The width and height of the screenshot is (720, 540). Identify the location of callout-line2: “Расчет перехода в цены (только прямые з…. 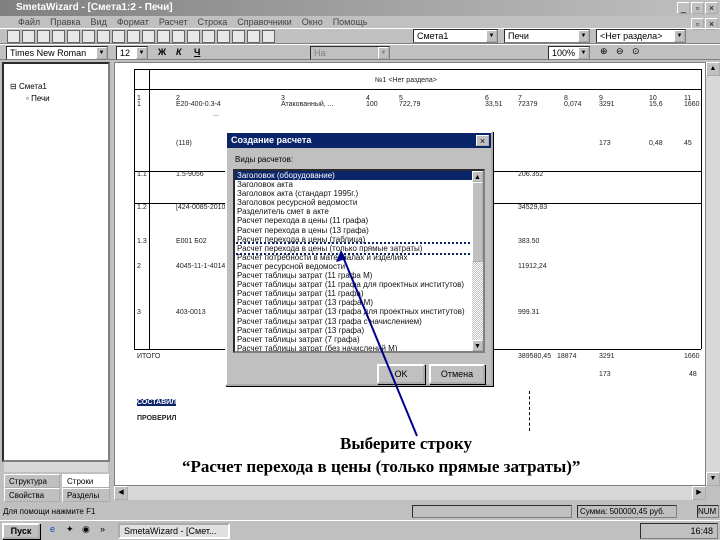
(381, 466).